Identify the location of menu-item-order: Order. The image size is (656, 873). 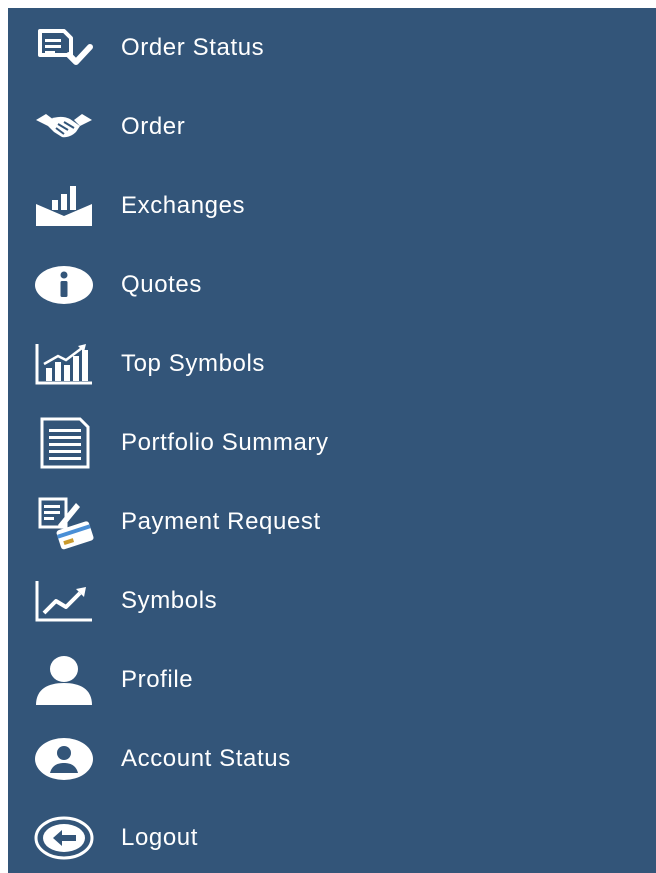
(332, 126).